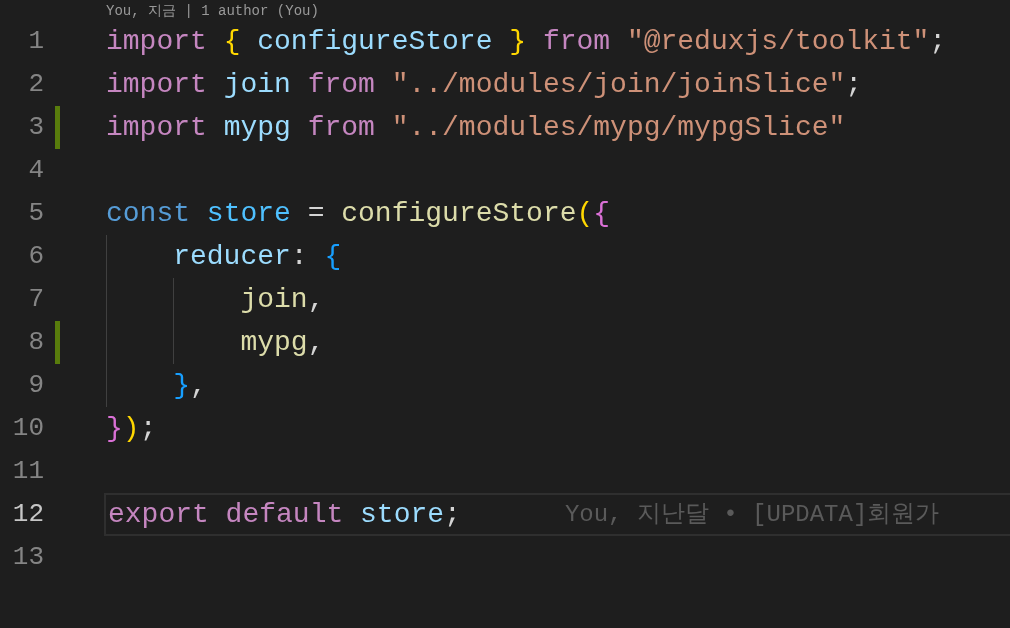 This screenshot has width=1010, height=628. I want to click on codelens-text: You, 지금 | 1 author (You), so click(212, 11).